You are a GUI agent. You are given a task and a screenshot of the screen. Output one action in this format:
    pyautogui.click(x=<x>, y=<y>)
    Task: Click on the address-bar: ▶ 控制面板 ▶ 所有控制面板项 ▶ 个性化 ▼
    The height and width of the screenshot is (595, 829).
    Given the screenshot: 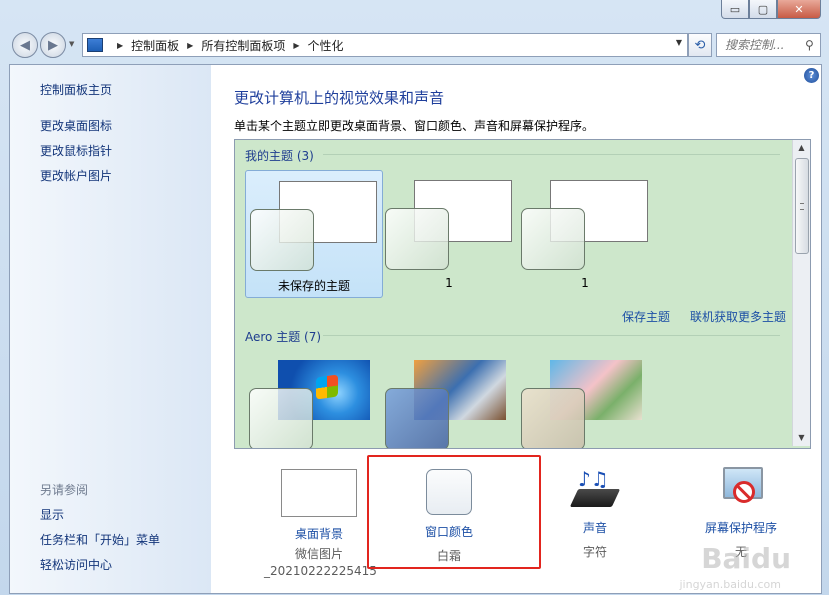 What is the action you would take?
    pyautogui.click(x=385, y=45)
    